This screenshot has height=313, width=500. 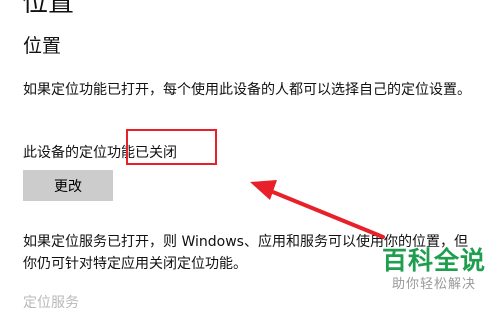 I want to click on location-description: 如果定位功能已打开，每个使用此设备的人都可以选择自己的定位设置。, so click(x=247, y=90).